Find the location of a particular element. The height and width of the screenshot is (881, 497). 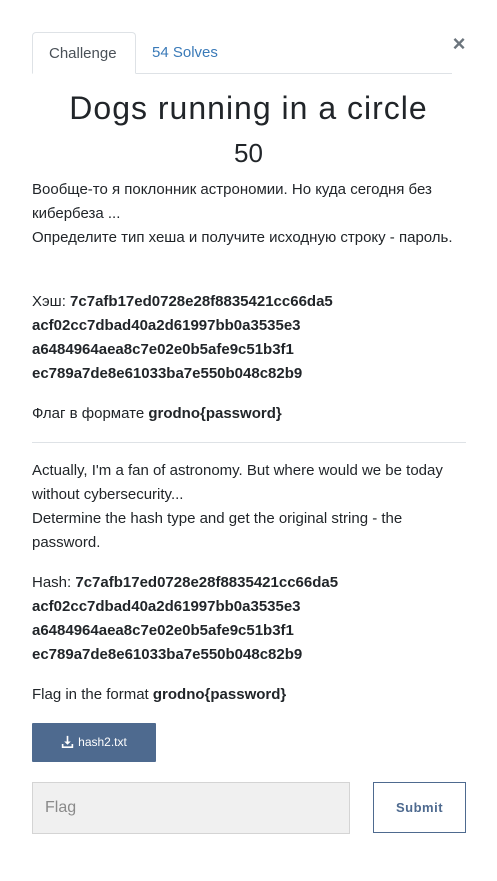

flag-format-en-text: Flag in the format is located at coordinates (90, 694).